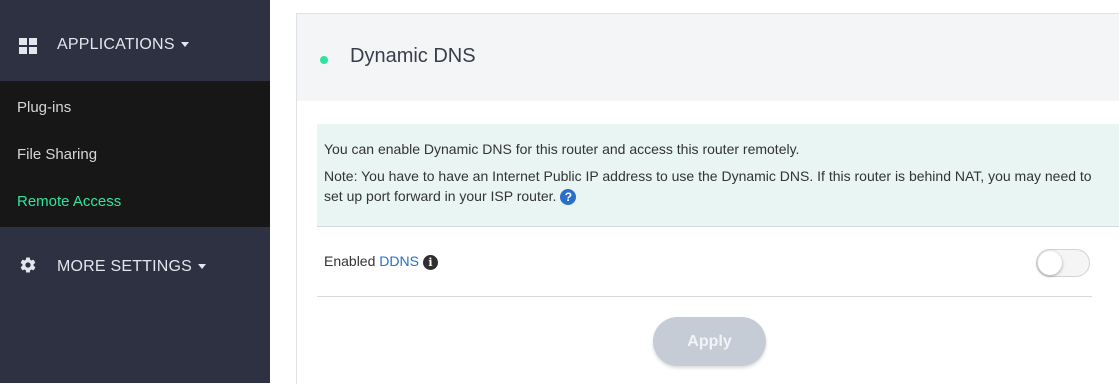 This screenshot has width=1119, height=384. Describe the element at coordinates (352, 261) in the screenshot. I see `ddns-label-prefix: Enabled` at that location.